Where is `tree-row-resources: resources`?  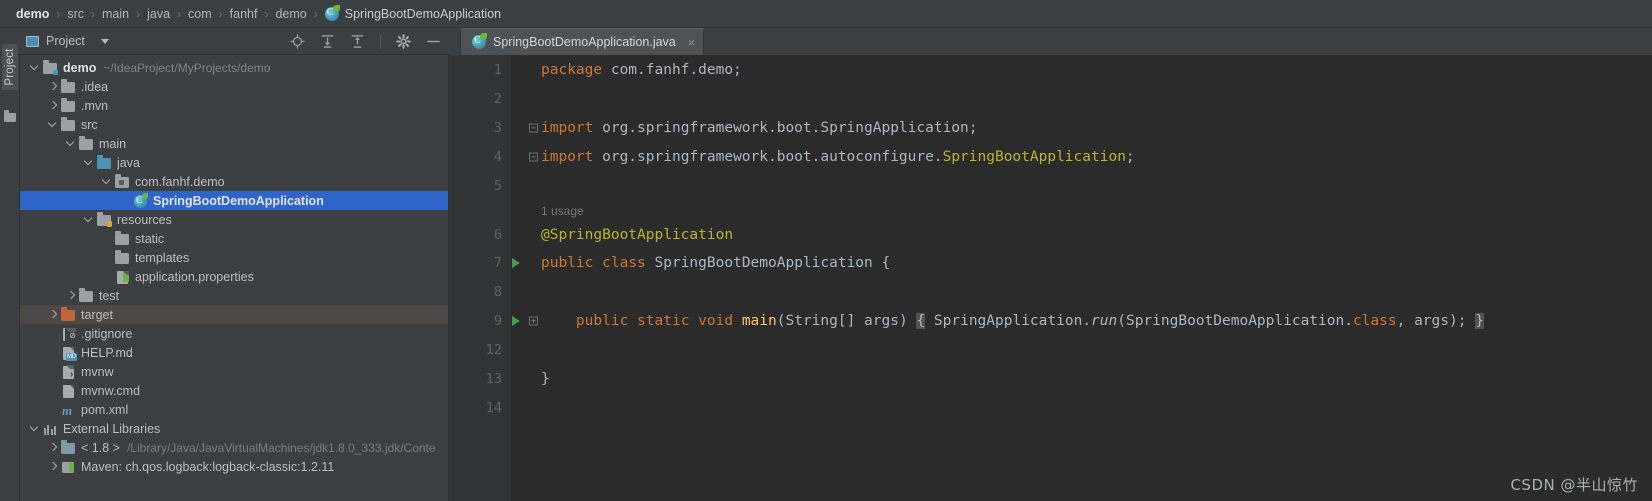 tree-row-resources: resources is located at coordinates (234, 219).